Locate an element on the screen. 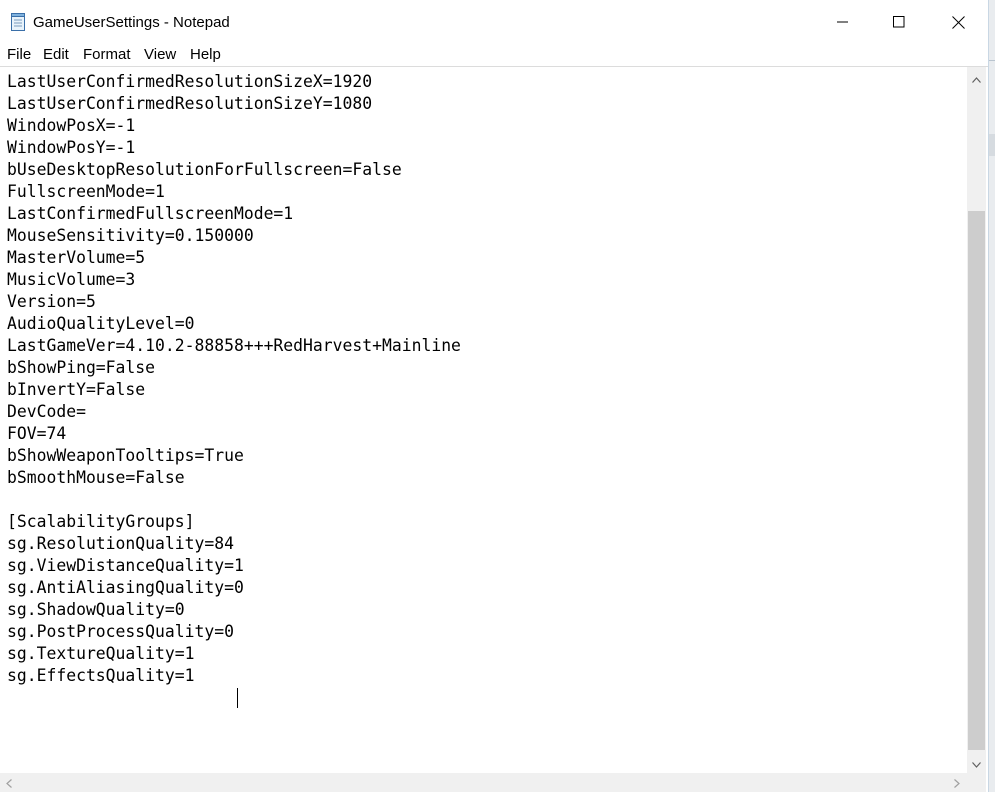  menu-bar: File Edit Format View Help is located at coordinates (494, 55).